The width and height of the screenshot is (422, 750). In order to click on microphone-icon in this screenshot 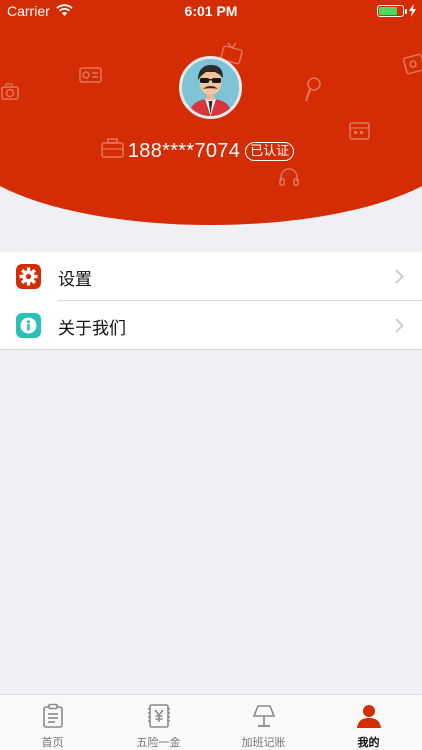, I will do `click(313, 89)`.